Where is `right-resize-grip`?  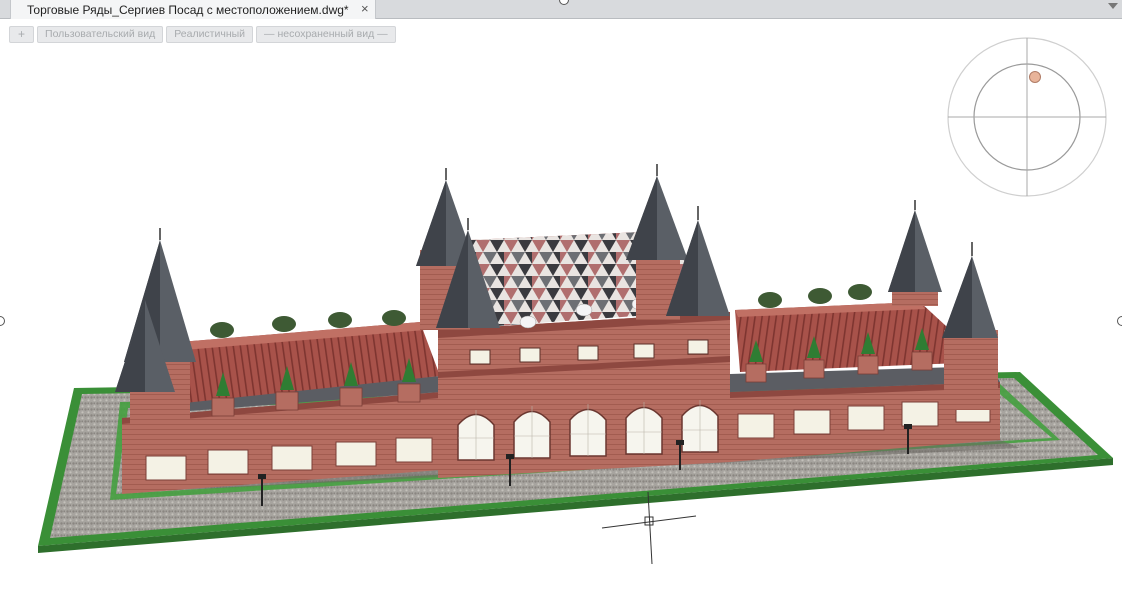 right-resize-grip is located at coordinates (1119, 321).